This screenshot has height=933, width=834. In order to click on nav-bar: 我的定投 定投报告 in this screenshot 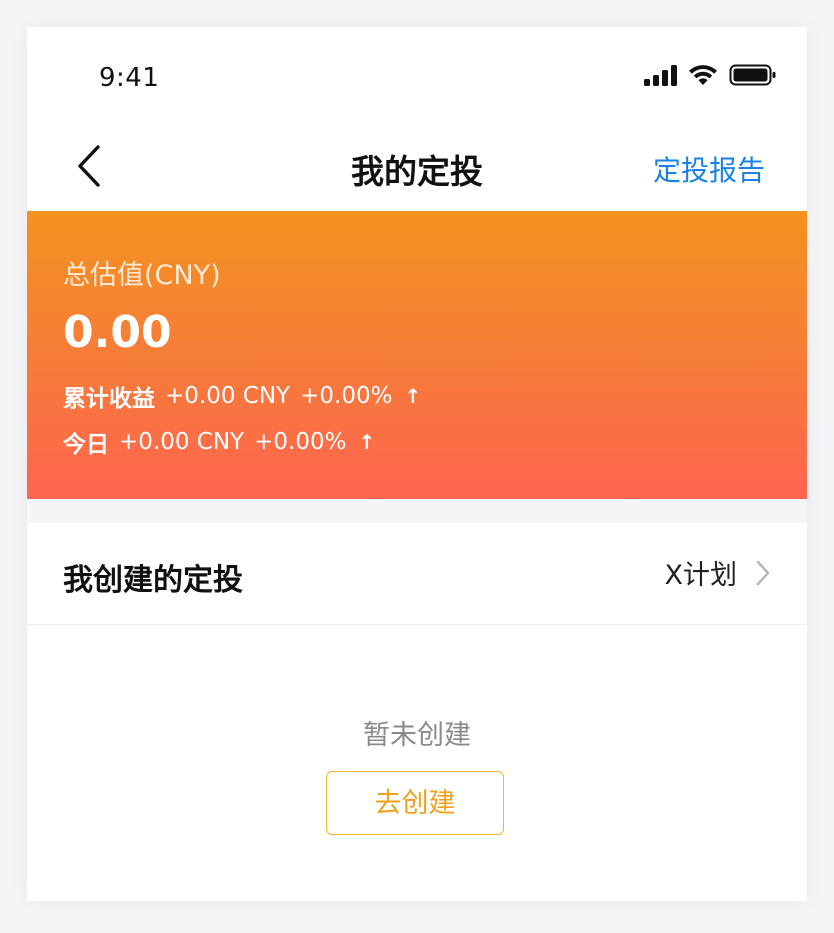, I will do `click(417, 169)`.